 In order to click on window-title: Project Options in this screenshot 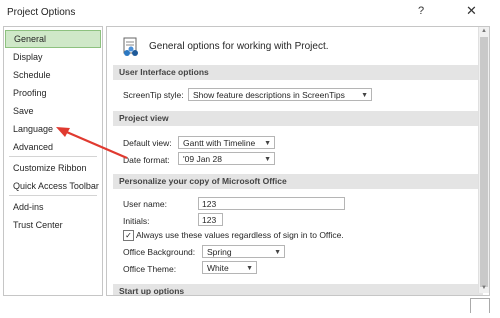, I will do `click(41, 12)`.